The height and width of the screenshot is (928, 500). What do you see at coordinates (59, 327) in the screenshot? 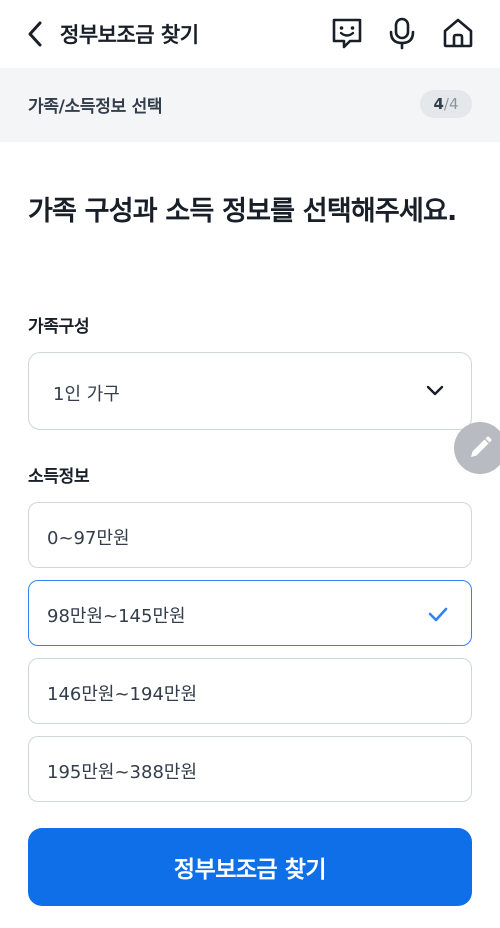
I see `family-section-label: 가족구성` at bounding box center [59, 327].